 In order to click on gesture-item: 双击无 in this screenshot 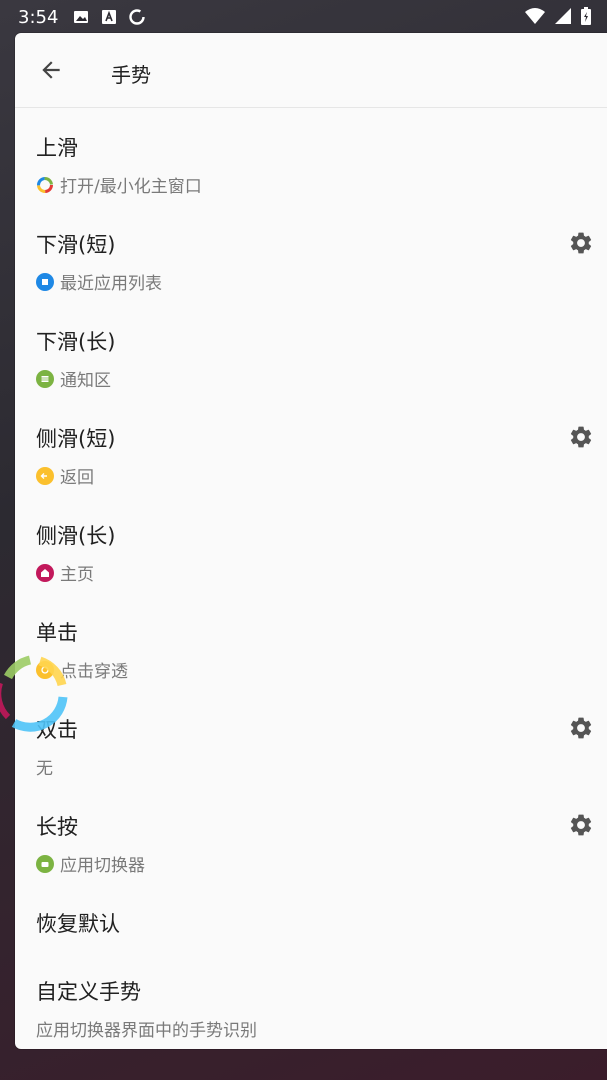, I will do `click(311, 738)`.